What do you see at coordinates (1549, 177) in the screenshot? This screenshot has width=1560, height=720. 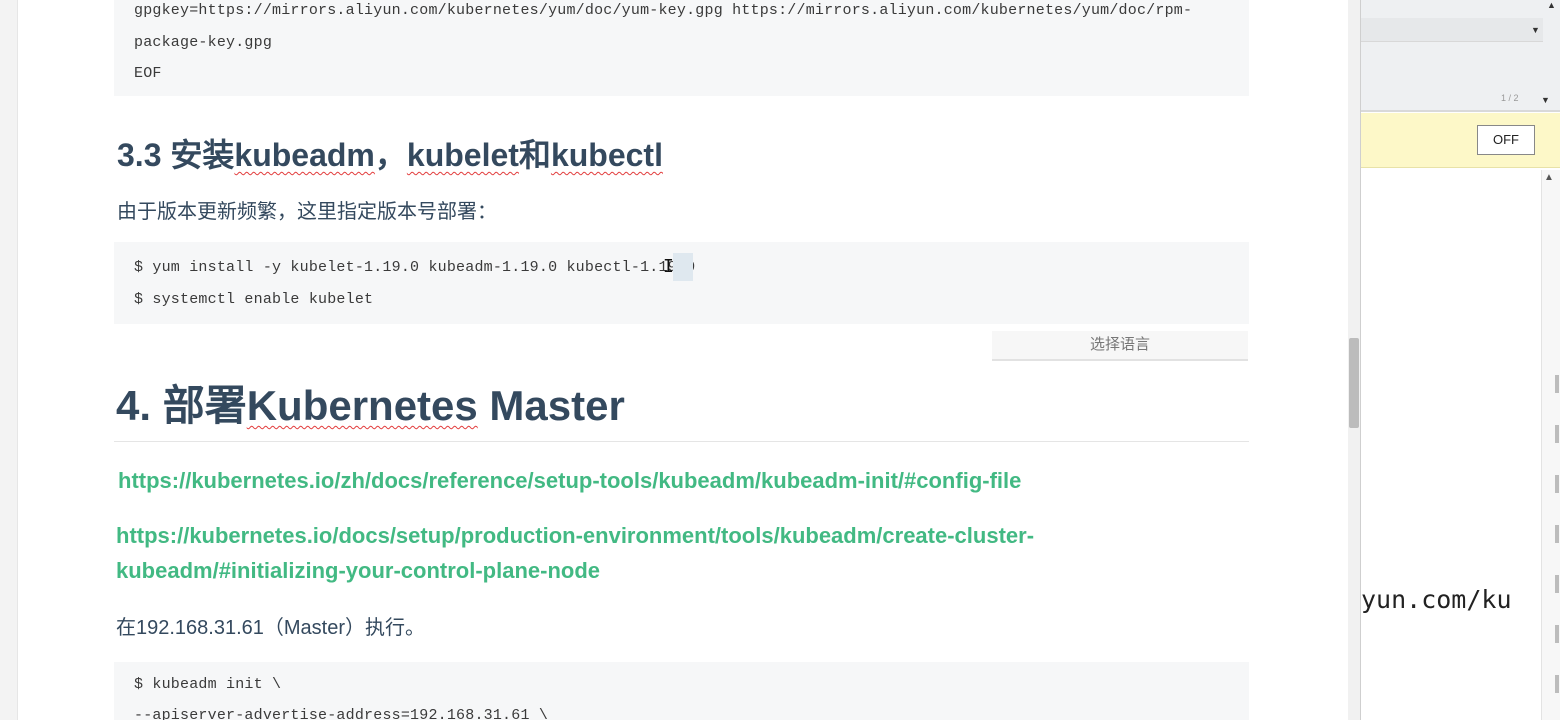 I see `scroll-up-icon: ▲` at bounding box center [1549, 177].